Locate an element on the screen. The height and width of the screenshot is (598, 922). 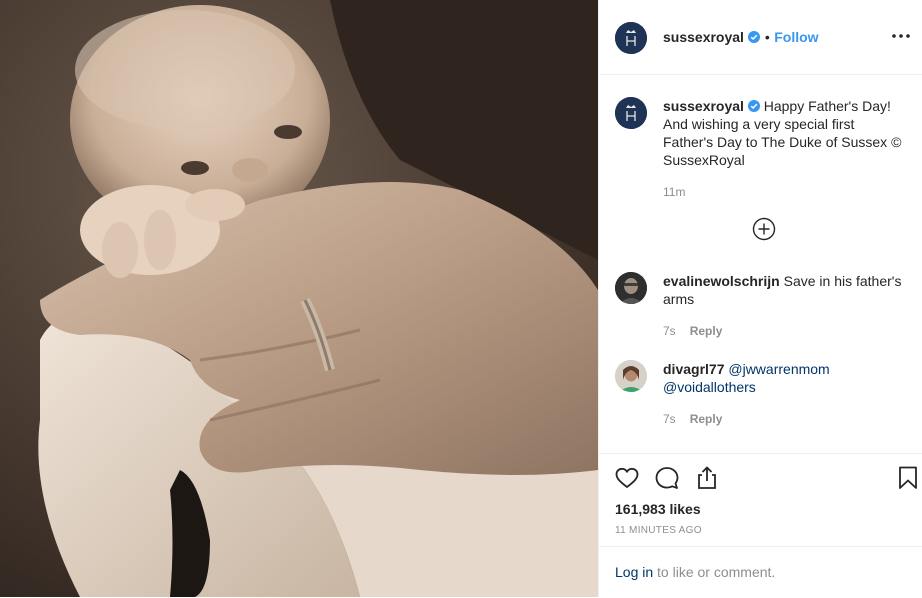
load-more-comments-button is located at coordinates (764, 229).